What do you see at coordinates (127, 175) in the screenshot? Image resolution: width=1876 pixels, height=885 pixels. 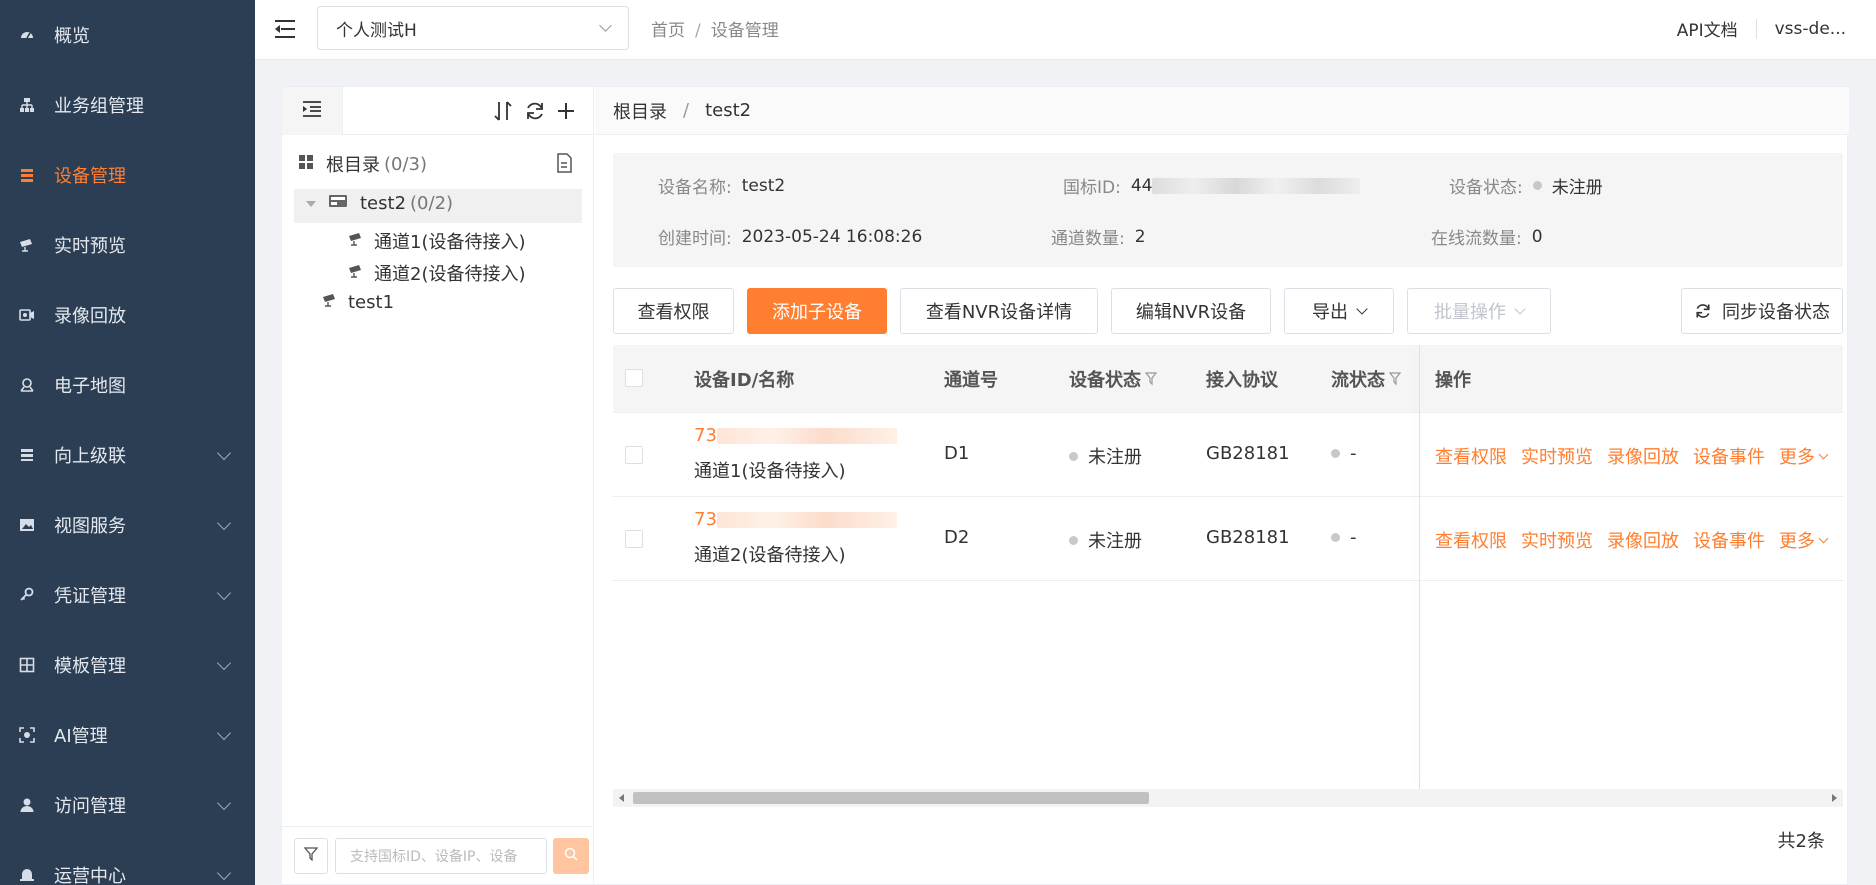 I see `sidebar-item-device-management: 设备管理` at bounding box center [127, 175].